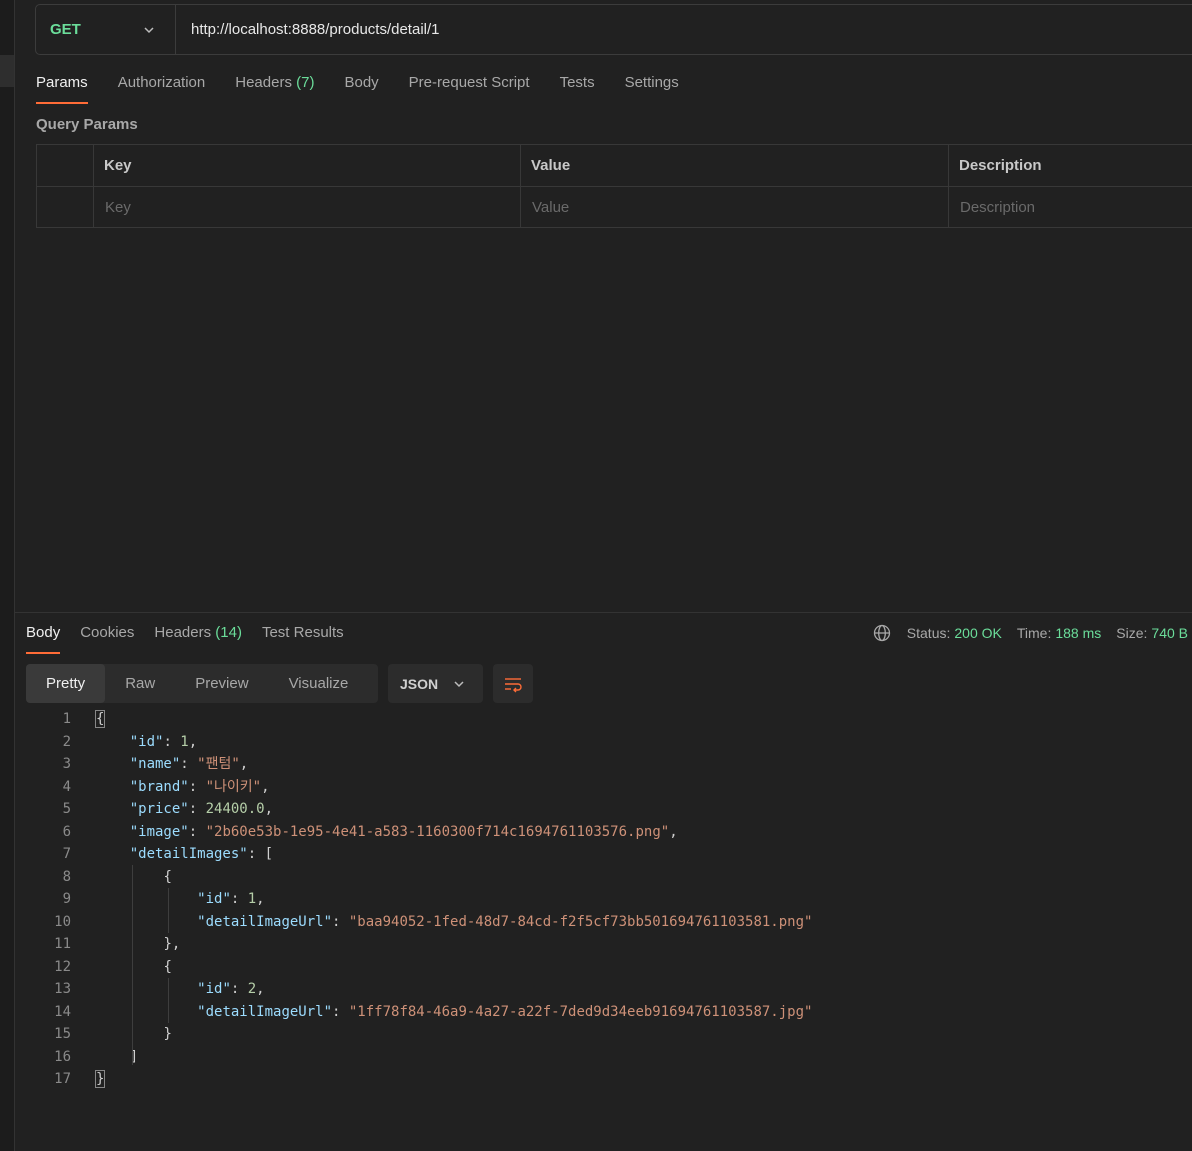  Describe the element at coordinates (252, 989) in the screenshot. I see `json-value: 2` at that location.